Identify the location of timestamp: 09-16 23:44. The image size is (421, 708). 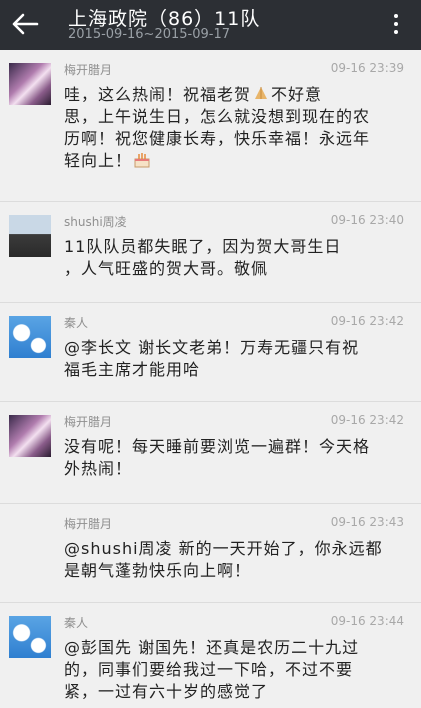
(367, 621).